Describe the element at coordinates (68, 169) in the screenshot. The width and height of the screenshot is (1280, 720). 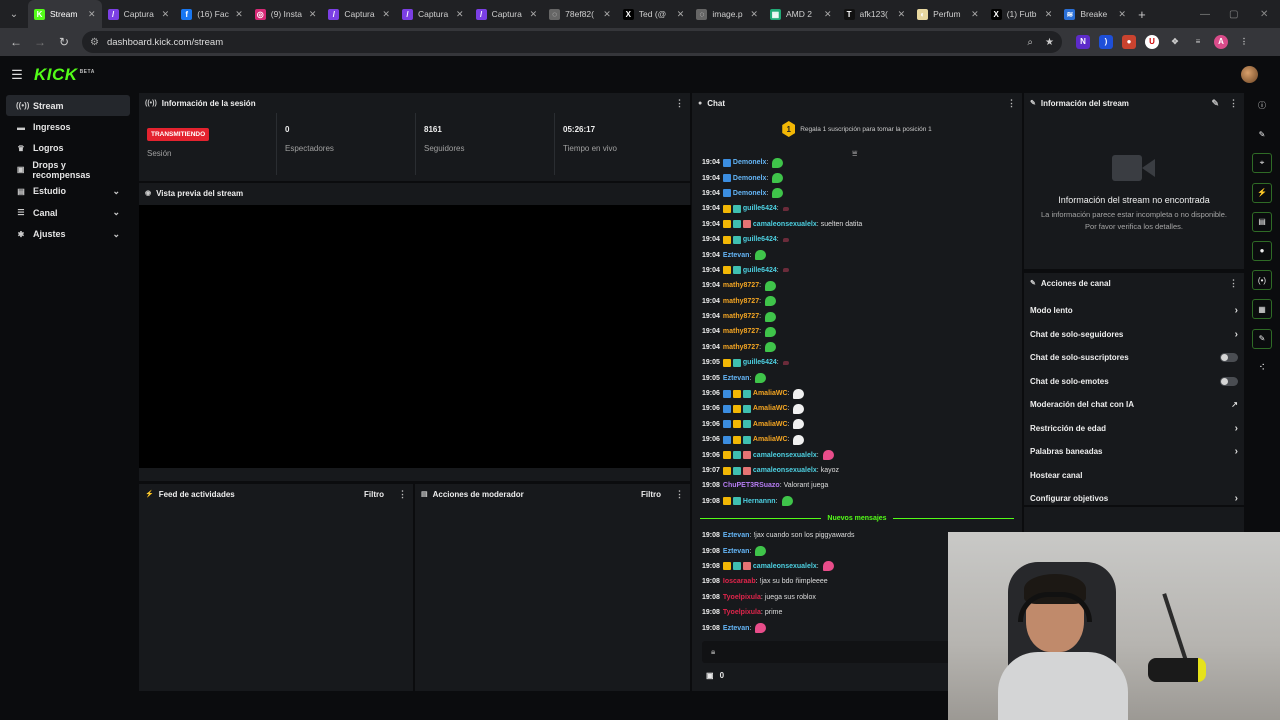
I see `sidebar-item-drops: ▣ Drops y recompensas` at that location.